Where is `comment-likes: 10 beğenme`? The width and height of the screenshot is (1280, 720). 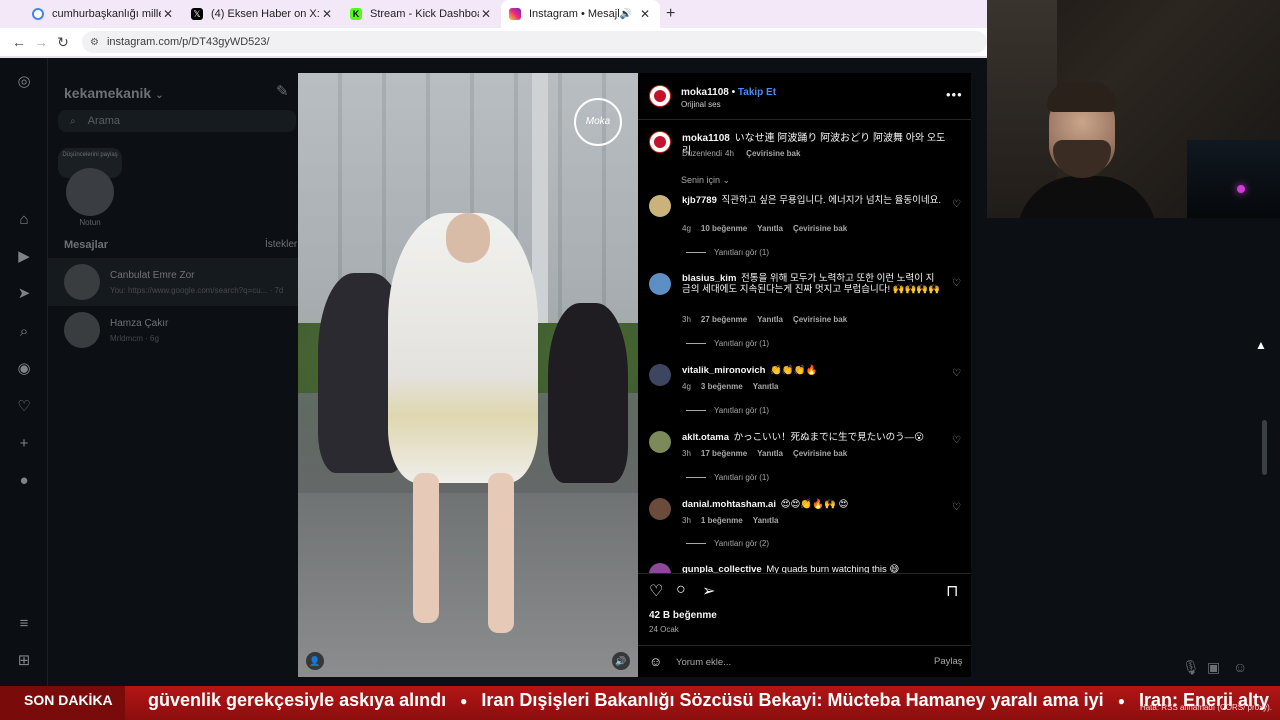 comment-likes: 10 beğenme is located at coordinates (724, 228).